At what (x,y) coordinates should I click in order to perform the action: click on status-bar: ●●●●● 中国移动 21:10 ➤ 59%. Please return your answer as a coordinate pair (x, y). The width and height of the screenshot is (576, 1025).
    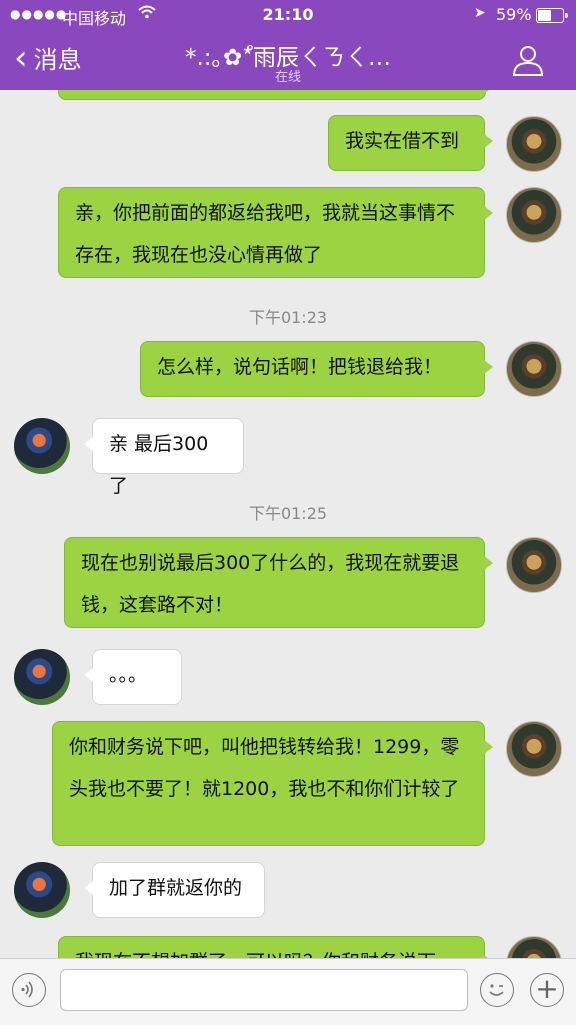
    Looking at the image, I should click on (288, 15).